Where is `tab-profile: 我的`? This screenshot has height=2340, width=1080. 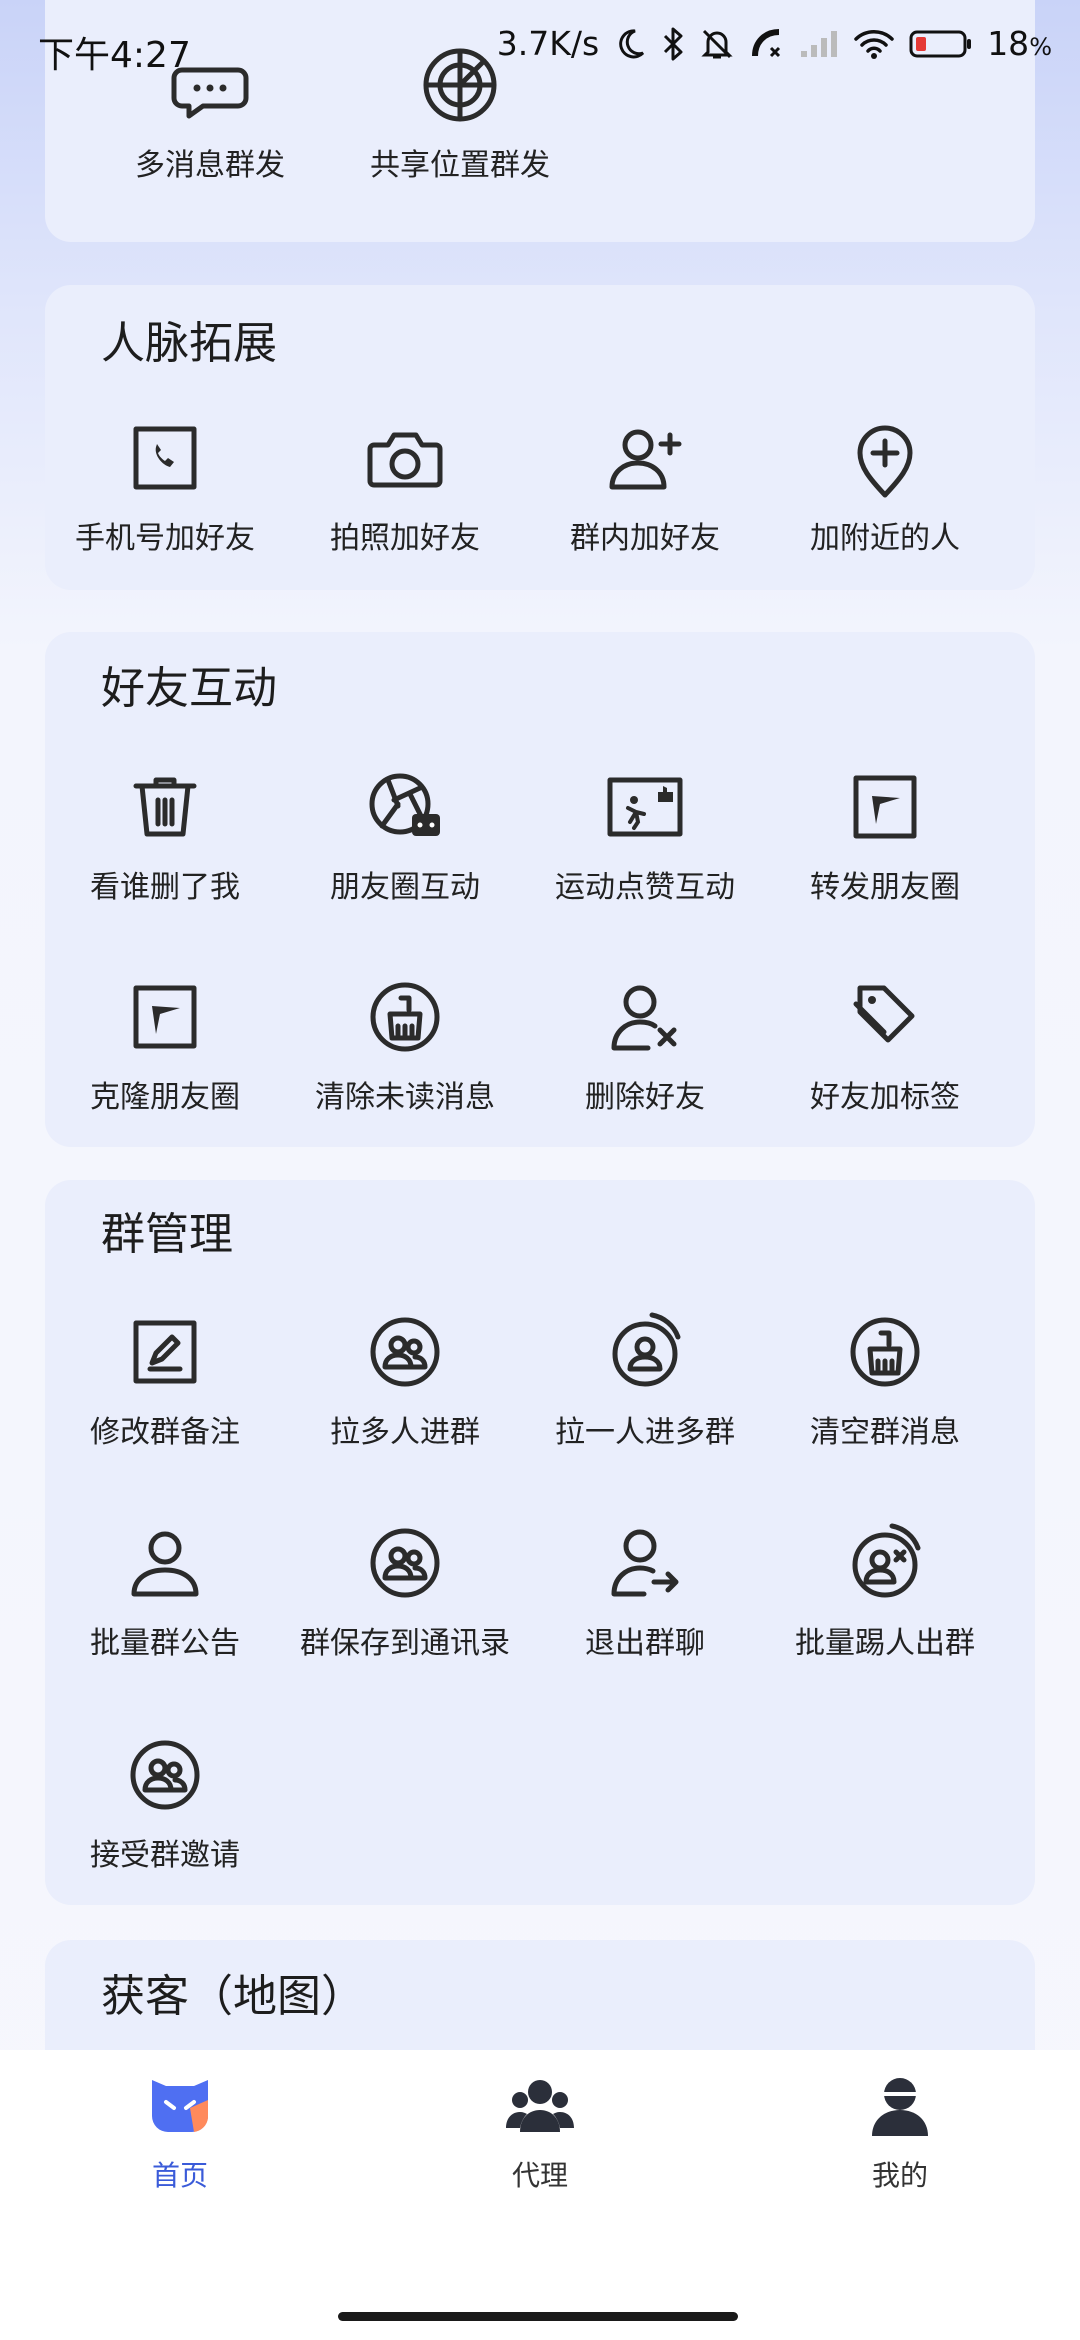
tab-profile: 我的 is located at coordinates (900, 2132).